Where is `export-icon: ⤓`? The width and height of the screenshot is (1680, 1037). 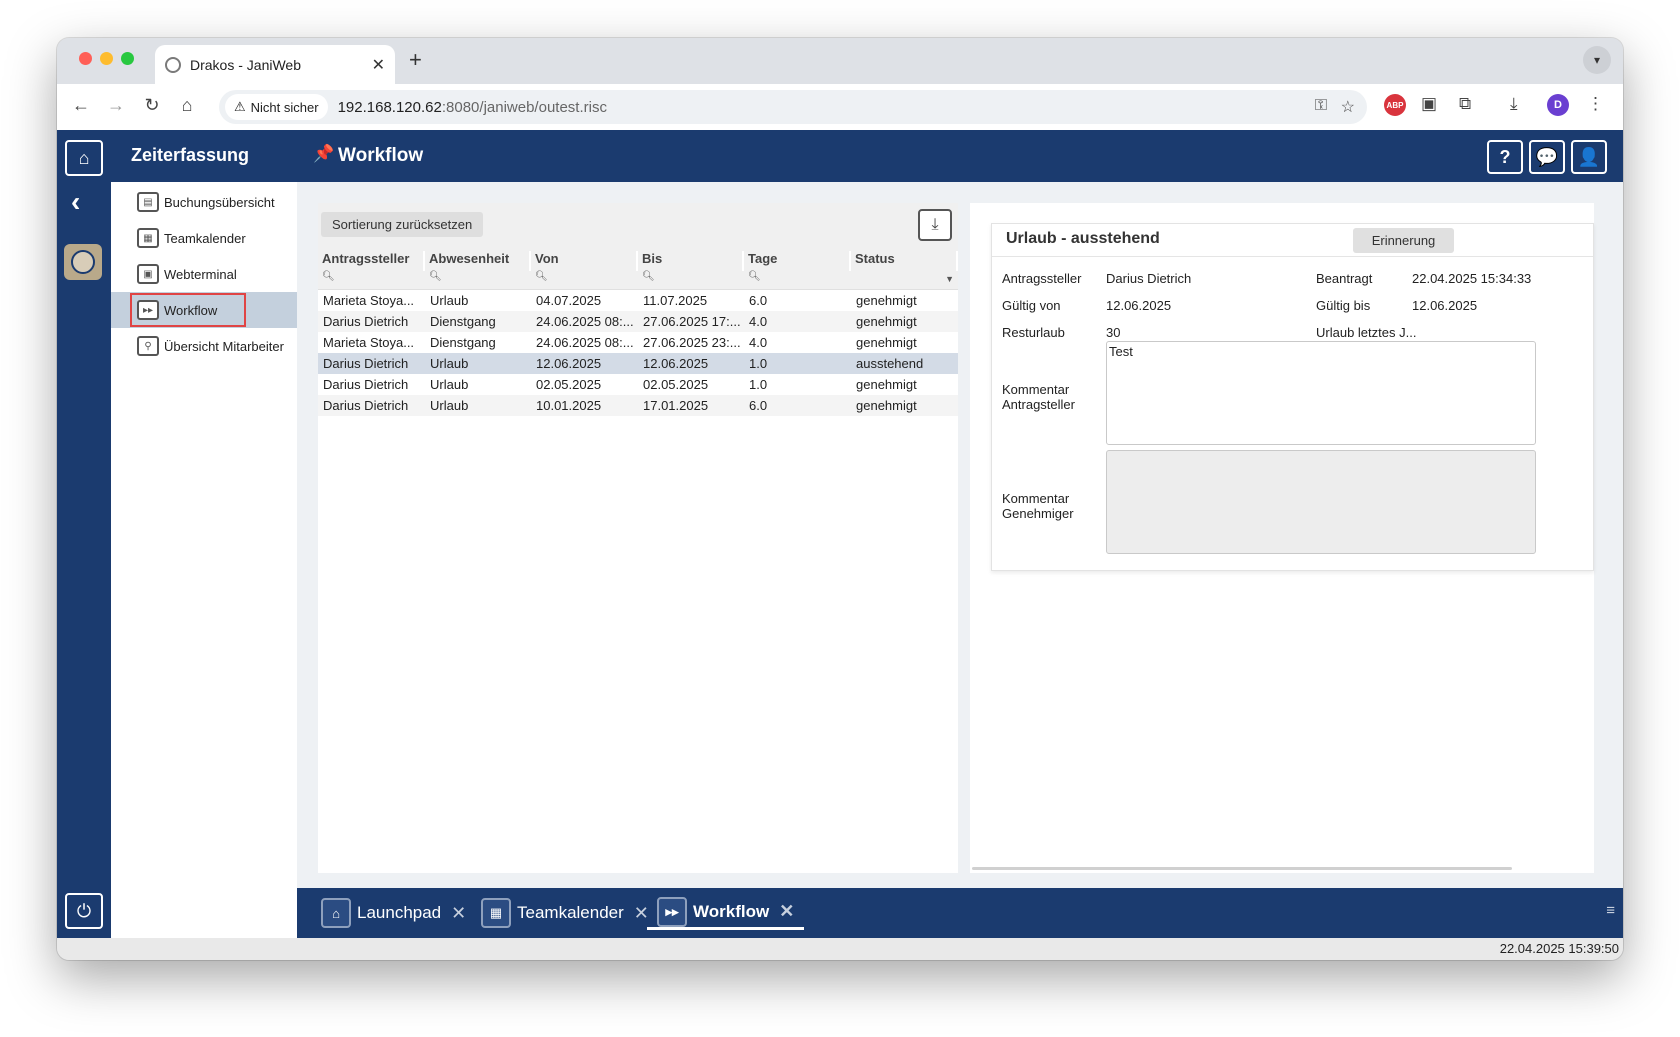 export-icon: ⤓ is located at coordinates (935, 225).